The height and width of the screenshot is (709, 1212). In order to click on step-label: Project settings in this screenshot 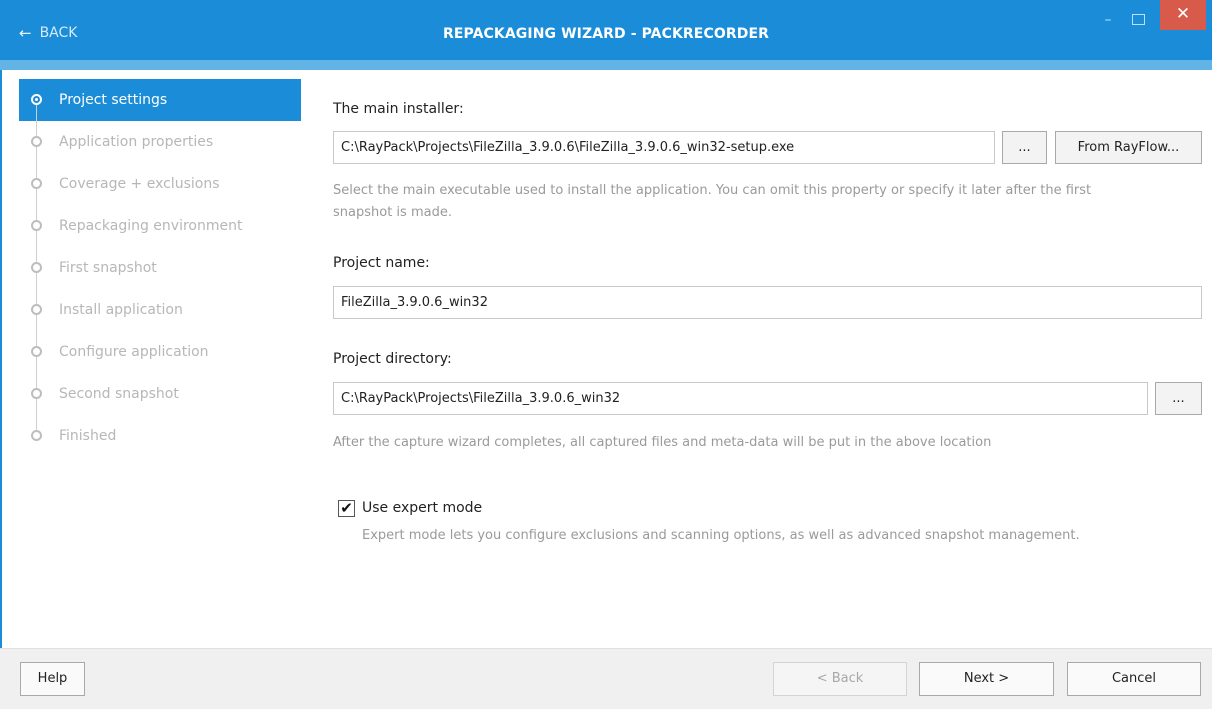, I will do `click(113, 100)`.